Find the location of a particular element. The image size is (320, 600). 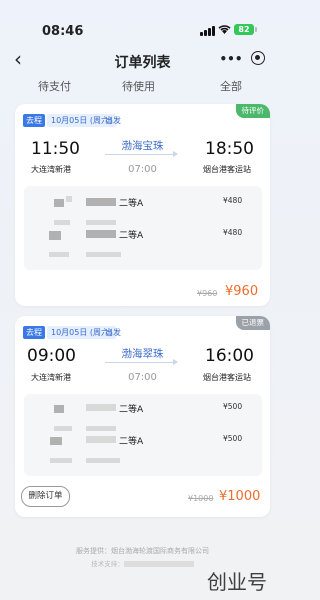

status-badge: 待评价 is located at coordinates (252, 111).